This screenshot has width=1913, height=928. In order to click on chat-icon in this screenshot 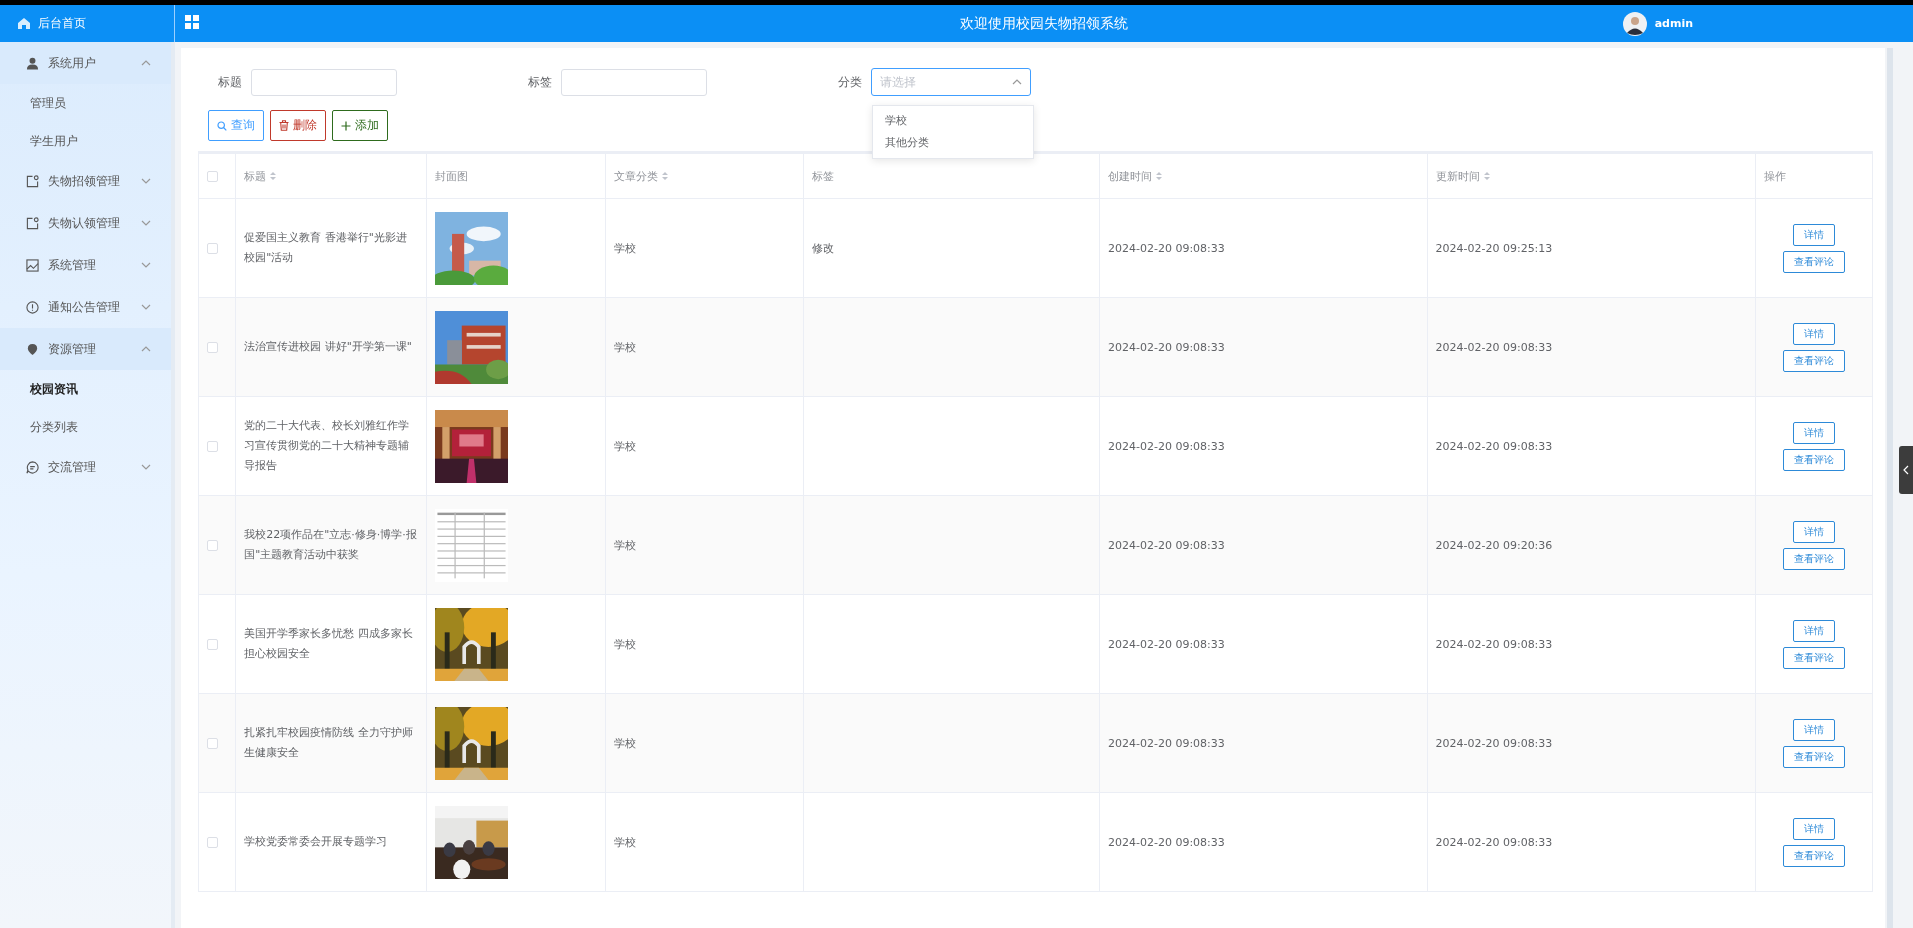, I will do `click(32, 467)`.